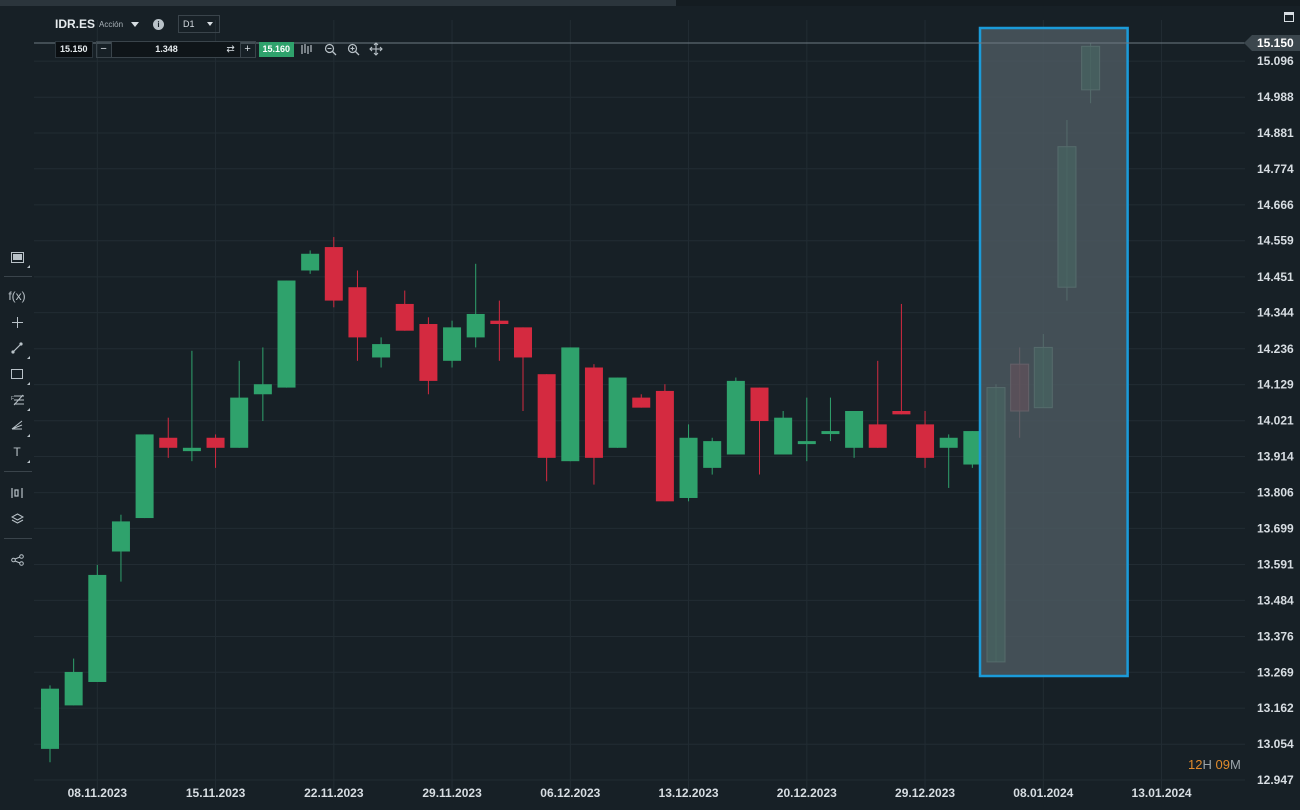 This screenshot has height=810, width=1300. What do you see at coordinates (1162, 793) in the screenshot?
I see `date-tick-label: 13.01.2024` at bounding box center [1162, 793].